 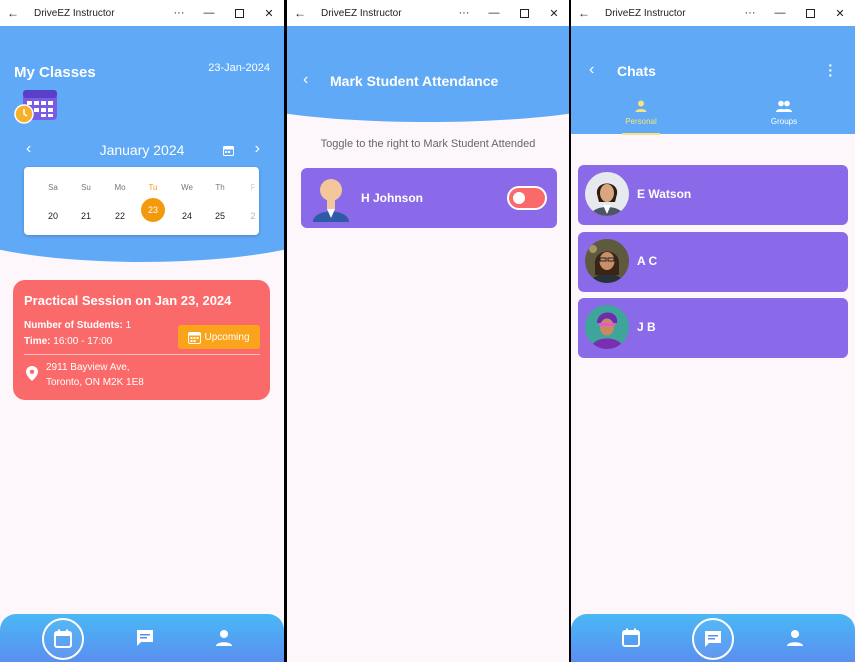 I want to click on day-cell: Sa 20, so click(x=53, y=197).